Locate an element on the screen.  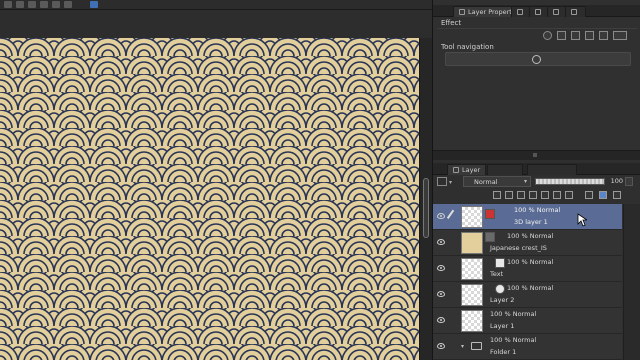
tool-navigation-label: Tool navigation is located at coordinates (467, 47).